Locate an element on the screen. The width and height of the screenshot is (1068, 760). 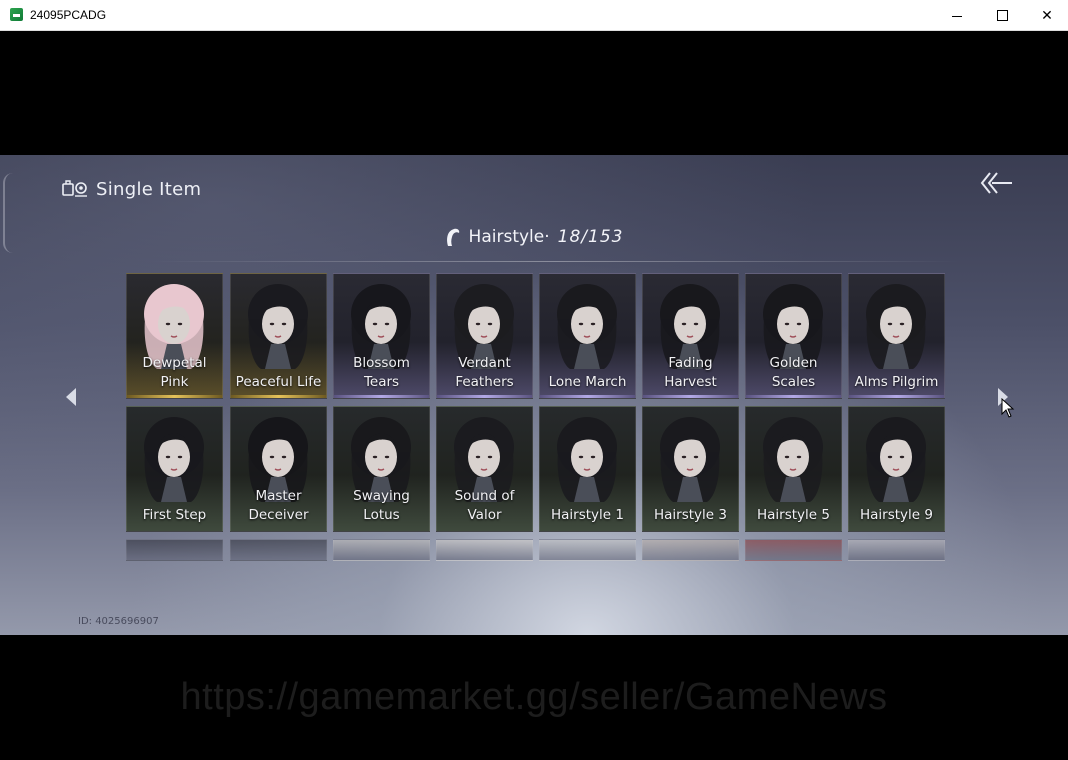
double-chevron-back-icon is located at coordinates (996, 183).